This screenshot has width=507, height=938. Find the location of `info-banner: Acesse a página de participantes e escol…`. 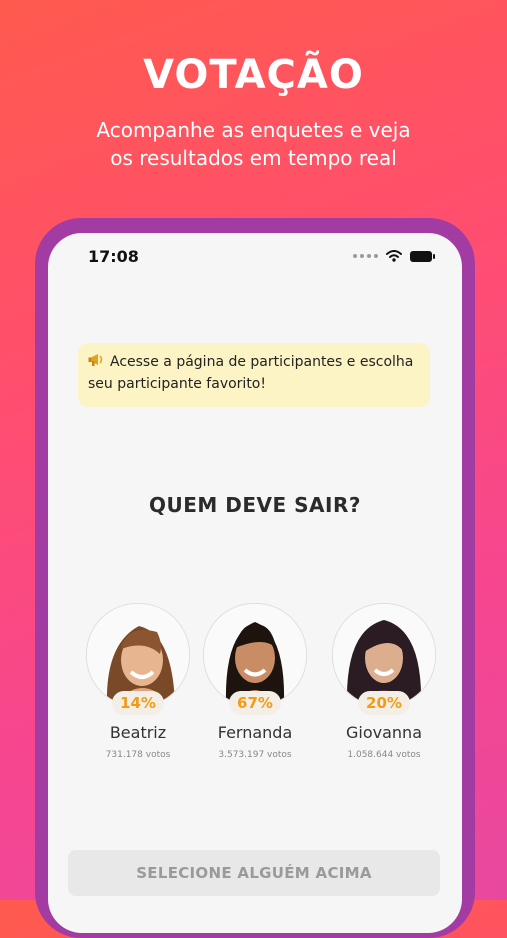

info-banner: Acesse a página de participantes e escol… is located at coordinates (254, 375).